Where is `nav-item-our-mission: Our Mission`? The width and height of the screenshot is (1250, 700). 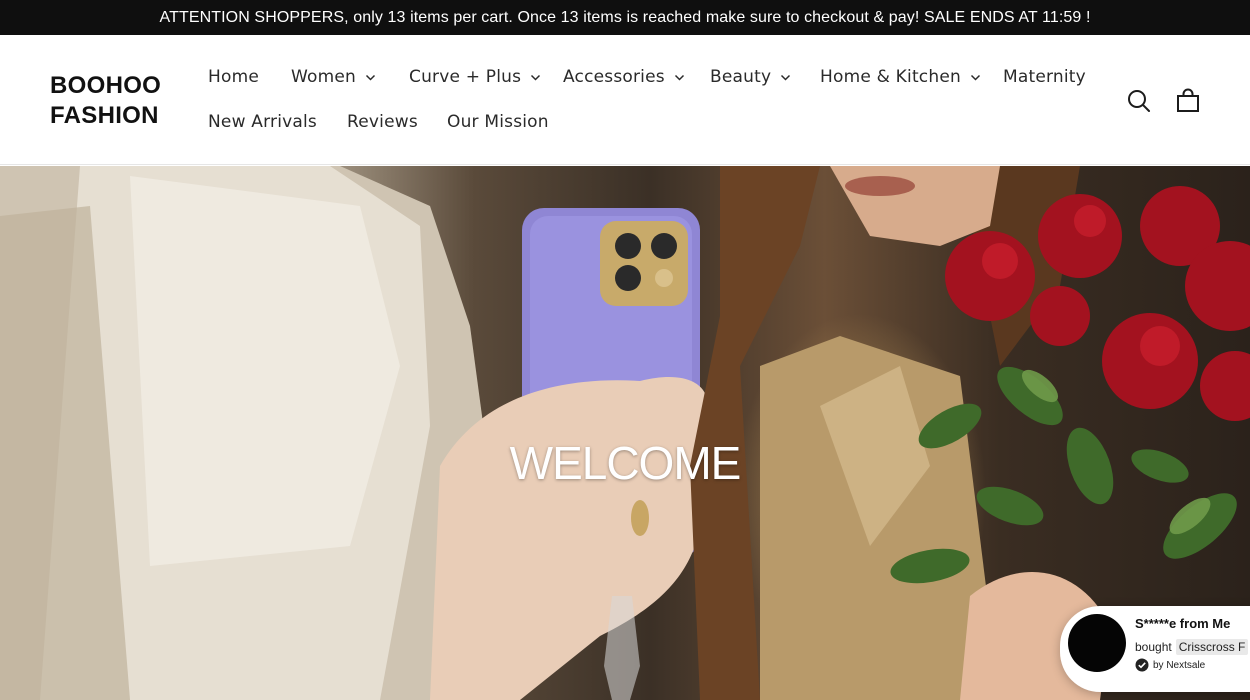
nav-item-our-mission: Our Mission is located at coordinates (498, 122).